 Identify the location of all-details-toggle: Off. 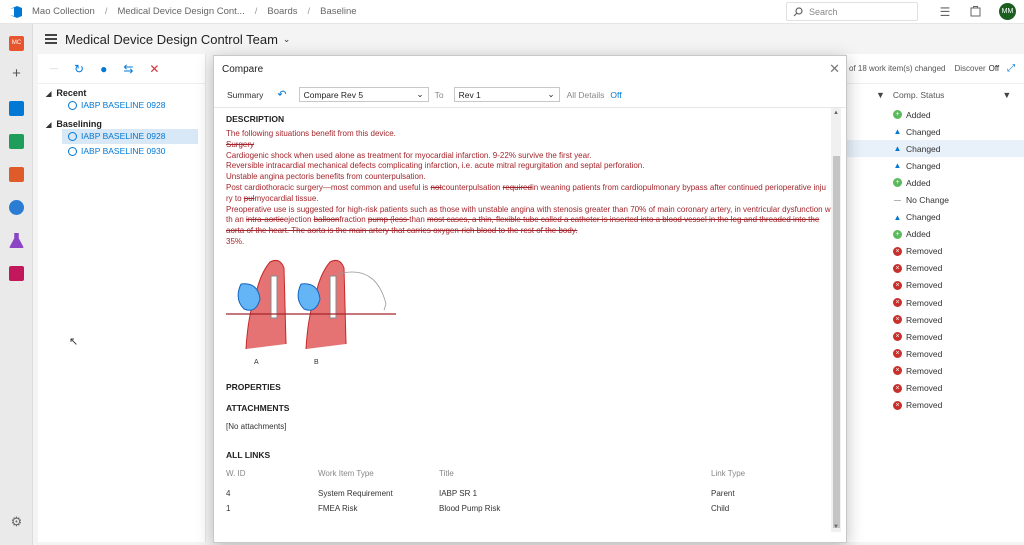
(615, 95).